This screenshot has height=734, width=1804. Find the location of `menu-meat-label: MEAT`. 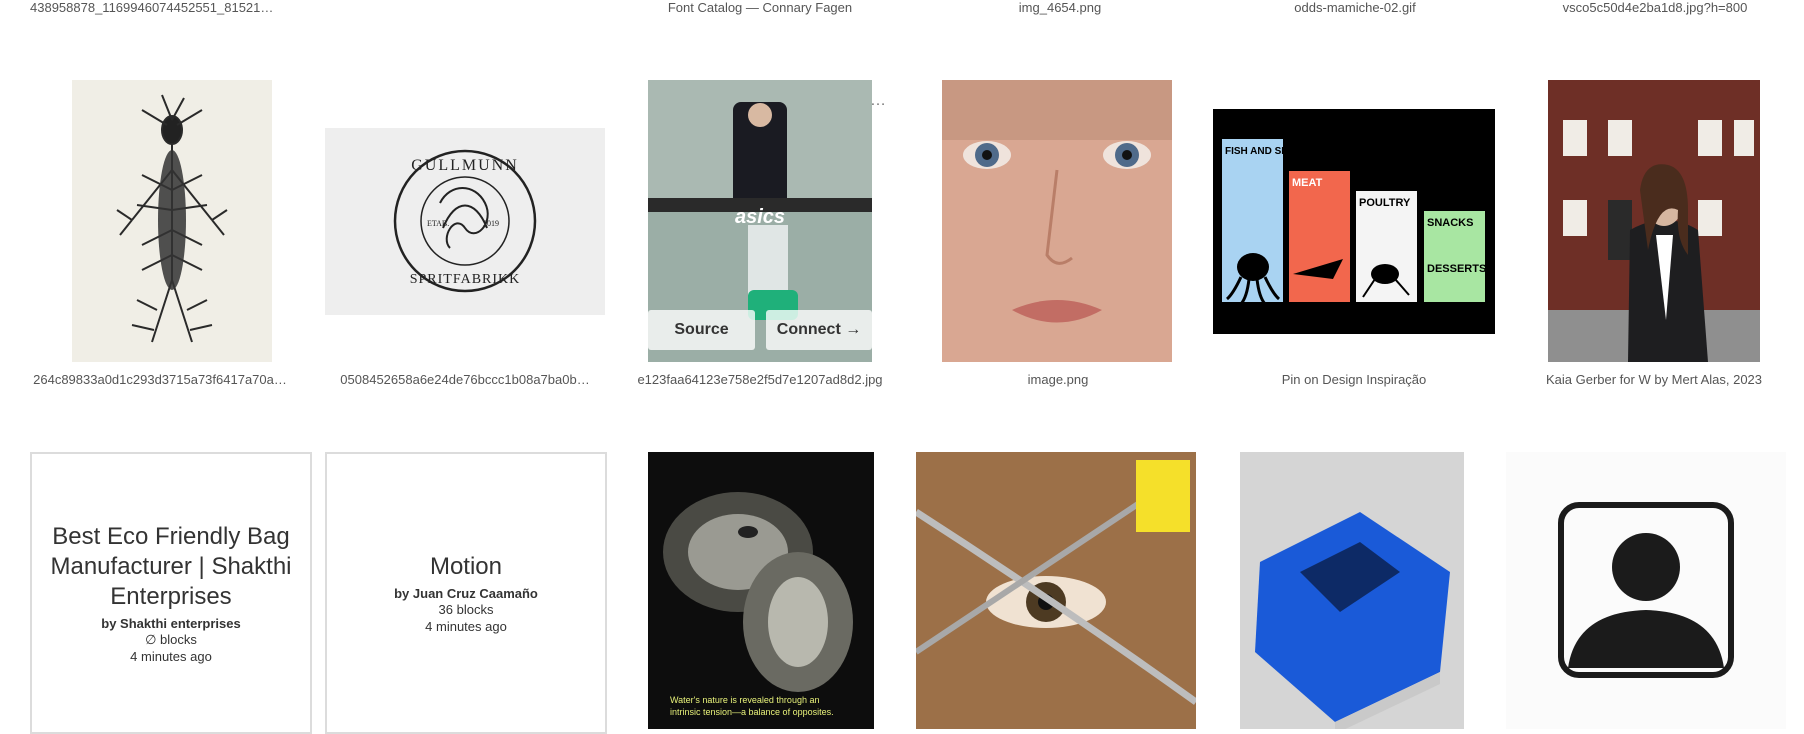

menu-meat-label: MEAT is located at coordinates (1307, 183).